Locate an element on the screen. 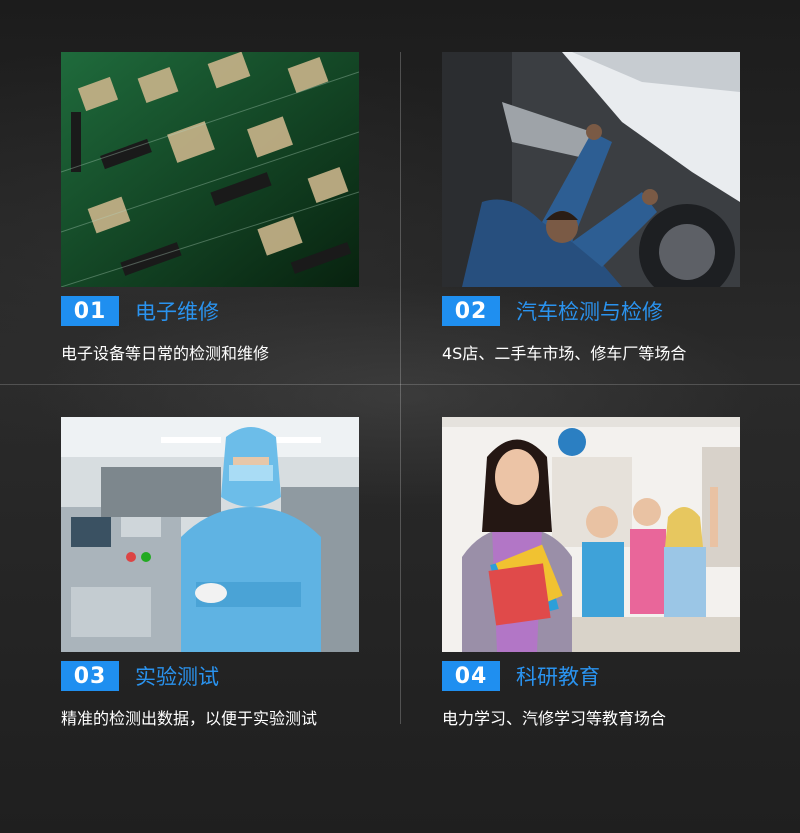 The image size is (800, 833). card-electronic-repair: 01 电子维修 电子设备等日常的检测和维修 is located at coordinates (211, 207).